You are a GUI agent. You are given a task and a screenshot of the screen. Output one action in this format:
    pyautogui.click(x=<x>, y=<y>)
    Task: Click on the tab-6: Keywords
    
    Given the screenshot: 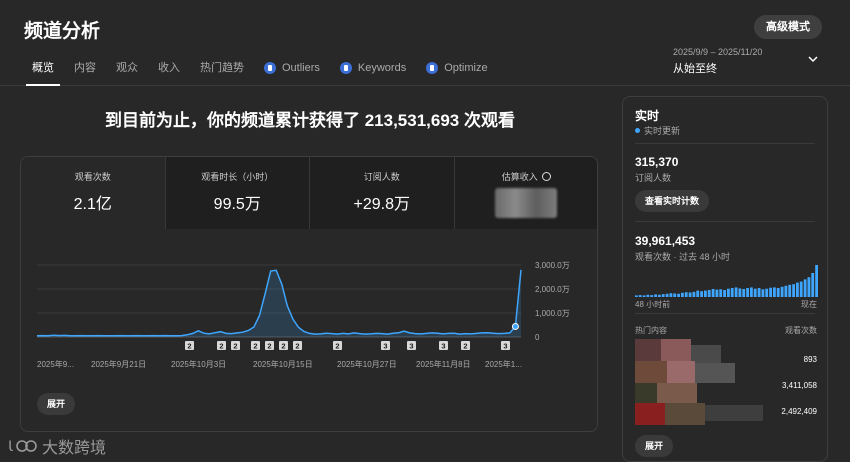 What is the action you would take?
    pyautogui.click(x=373, y=70)
    